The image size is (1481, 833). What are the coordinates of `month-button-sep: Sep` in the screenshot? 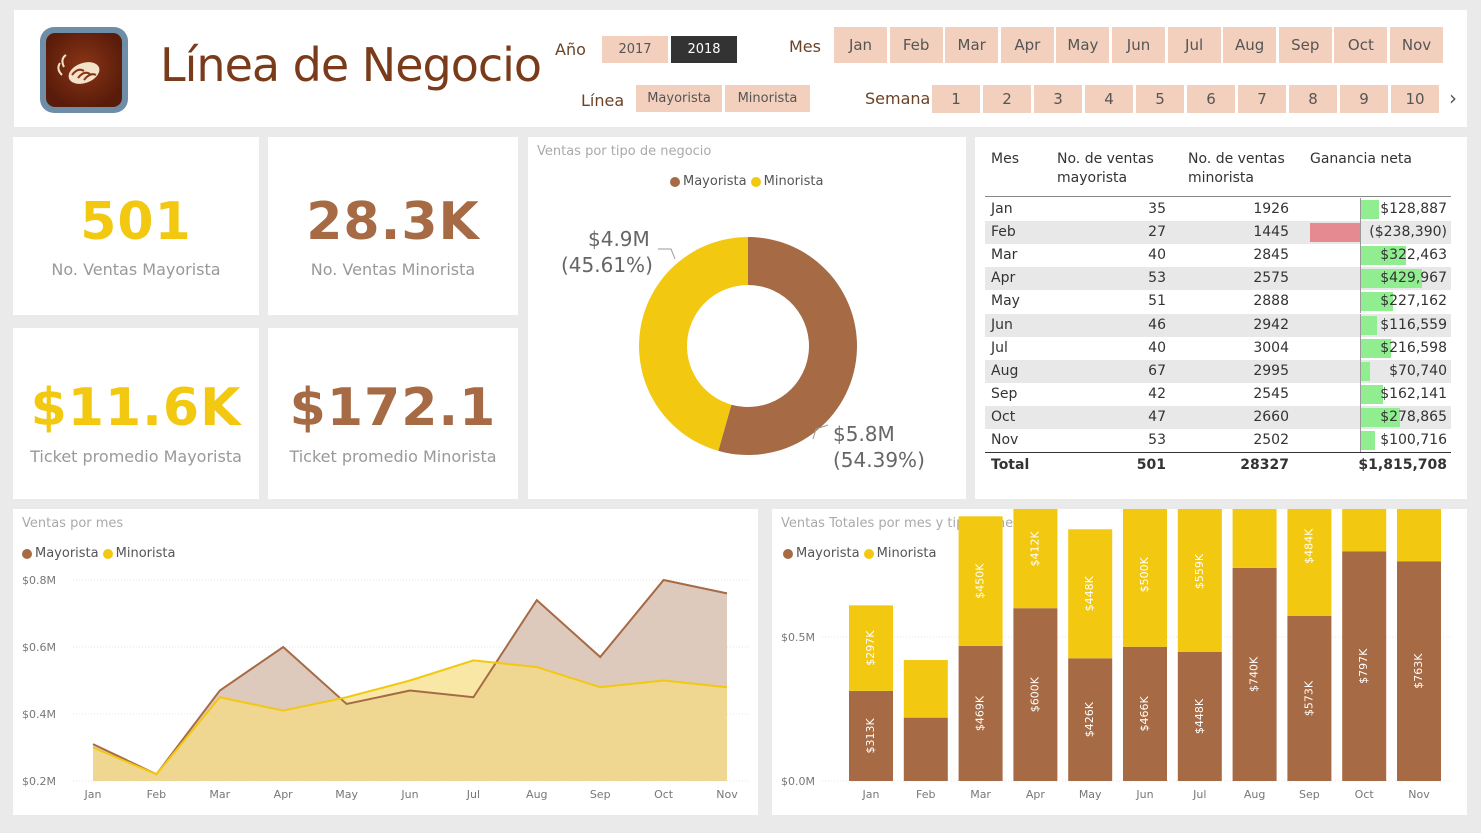 It's located at (1305, 45).